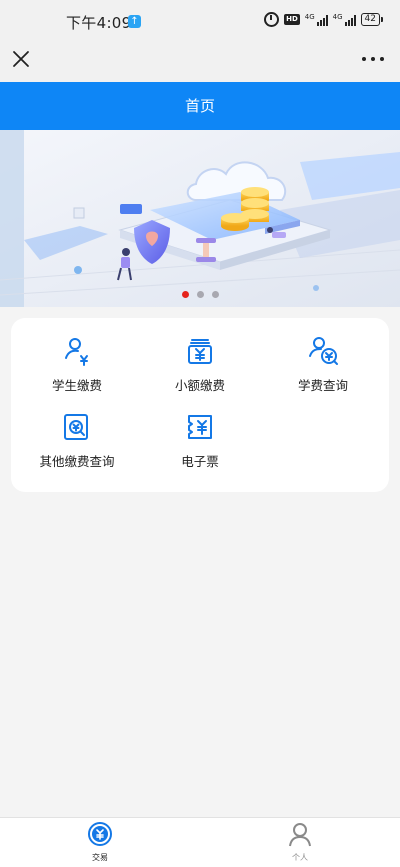 The image size is (400, 867). What do you see at coordinates (200, 63) in the screenshot?
I see `nav-bar` at bounding box center [200, 63].